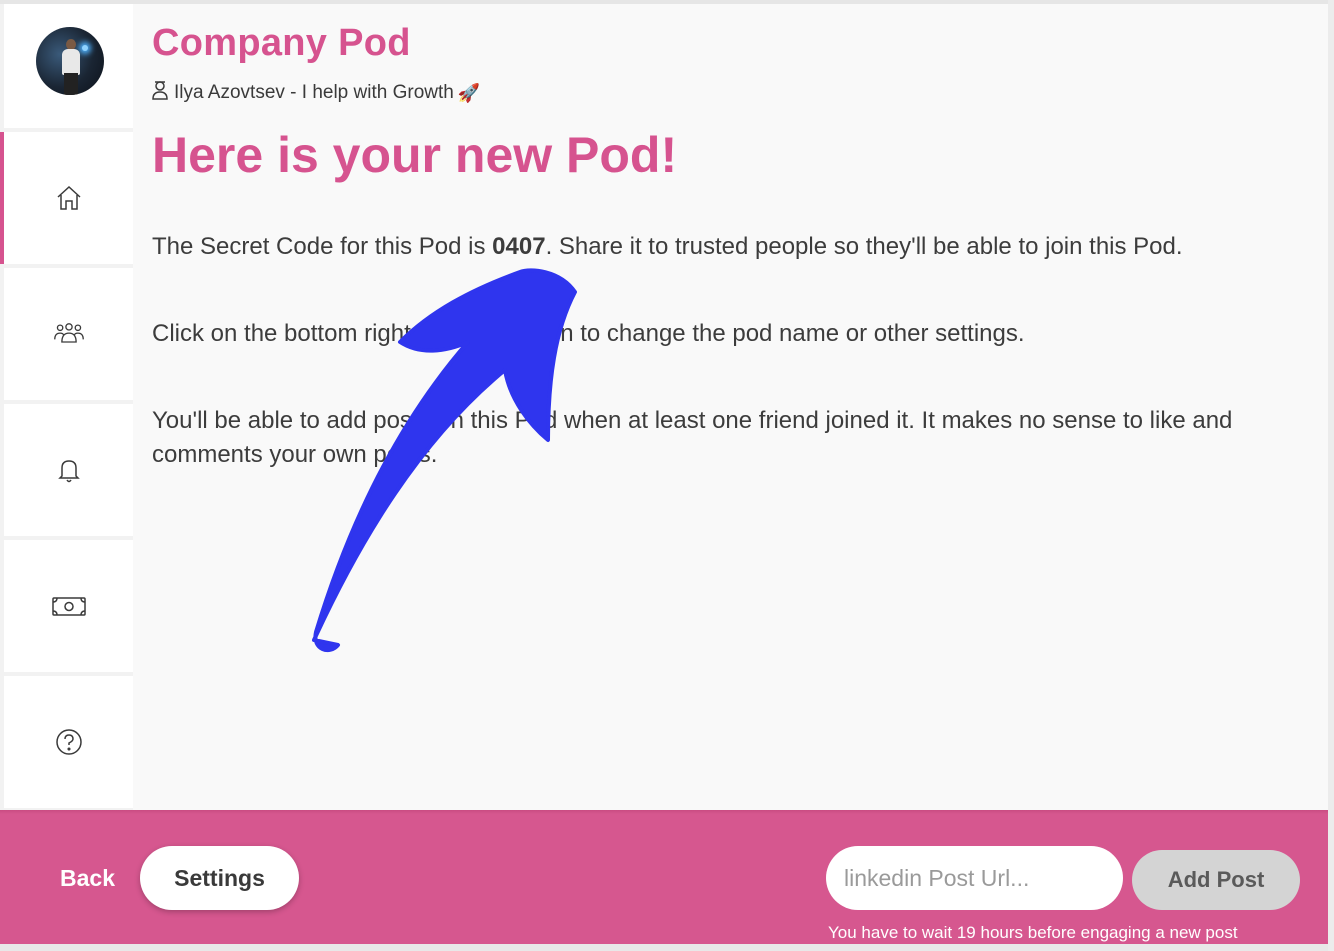 This screenshot has width=1334, height=951. Describe the element at coordinates (667, 2) in the screenshot. I see `window-top-edge` at that location.